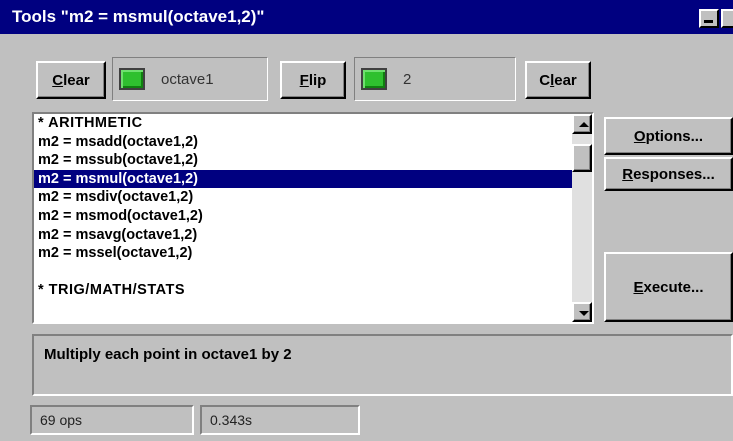  I want to click on title-bar: Tools "m2 = msmul(octave1,2)", so click(366, 17).